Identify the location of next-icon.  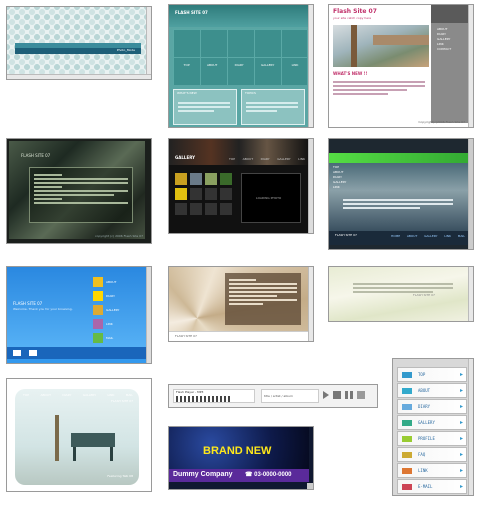
(361, 395).